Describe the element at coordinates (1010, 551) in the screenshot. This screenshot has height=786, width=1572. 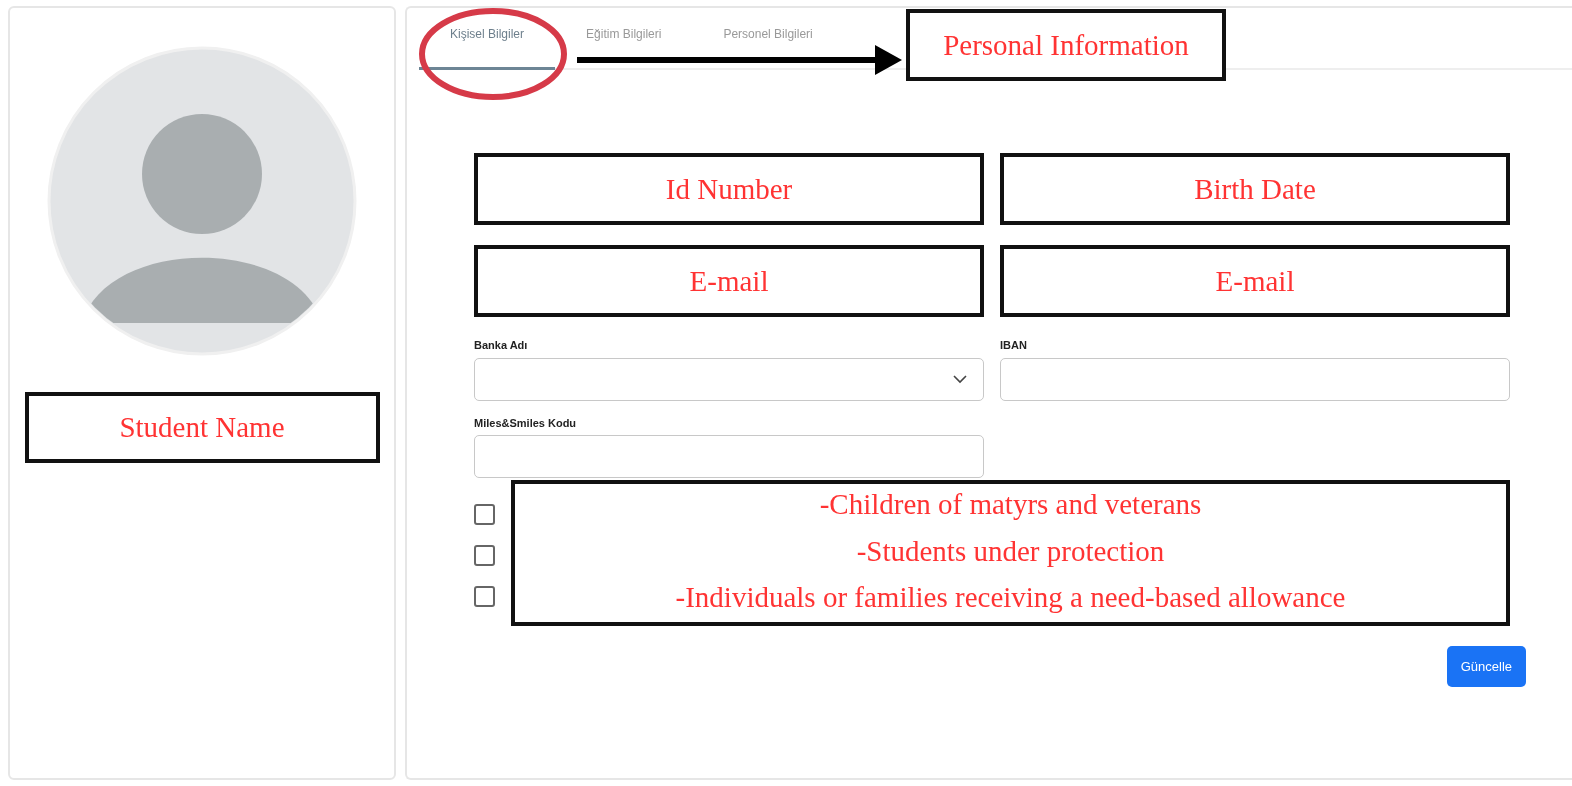
I see `note-line: -Students under protection` at that location.